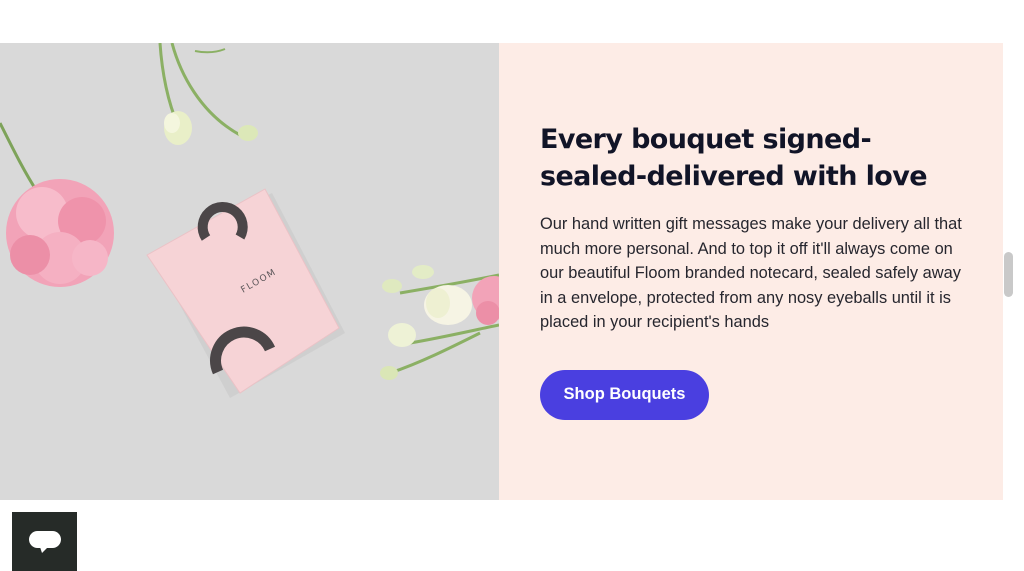 This screenshot has height=571, width=1024. What do you see at coordinates (1008, 274) in the screenshot?
I see `scrollbar-thumb` at bounding box center [1008, 274].